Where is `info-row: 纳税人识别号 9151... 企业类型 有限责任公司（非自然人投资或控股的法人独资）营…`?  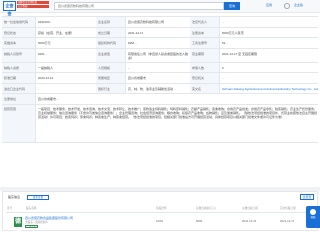 info-row: 纳税人识别号 9151... 企业类型 有限责任公司（非自然人投资或控股的法人独资）营… is located at coordinates (160, 55).